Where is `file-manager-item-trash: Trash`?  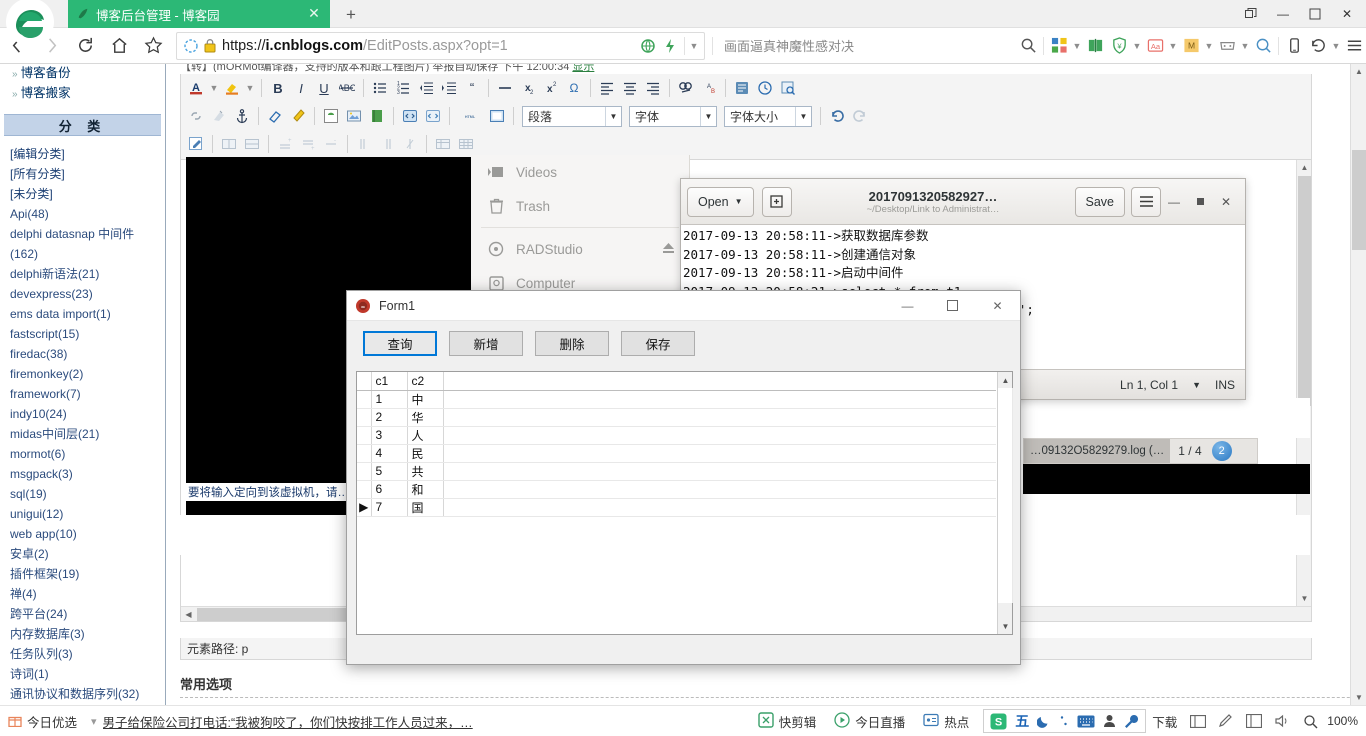 file-manager-item-trash: Trash is located at coordinates (580, 206).